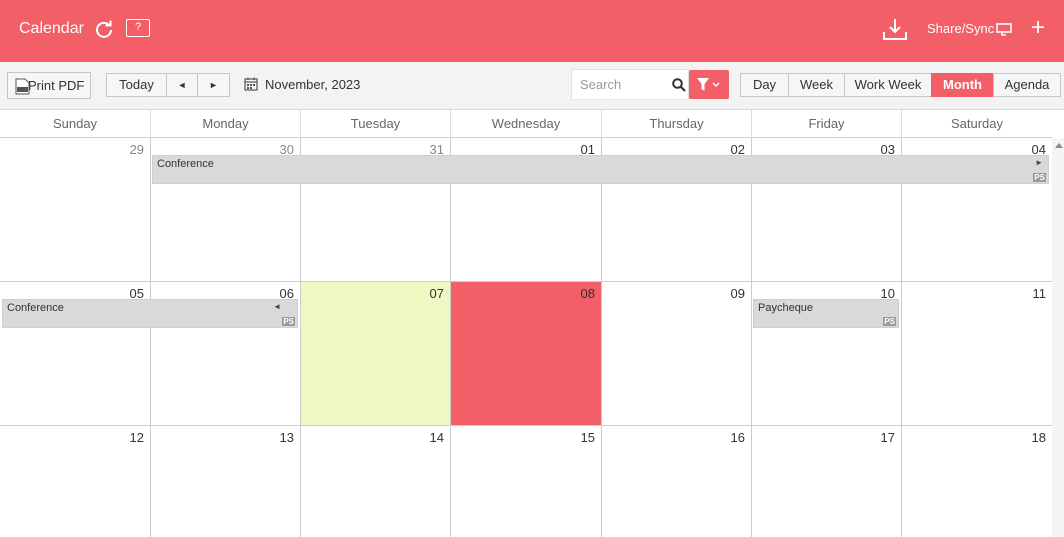 This screenshot has height=537, width=1064. Describe the element at coordinates (375, 124) in the screenshot. I see `weekday-tuesday: Tuesday` at that location.